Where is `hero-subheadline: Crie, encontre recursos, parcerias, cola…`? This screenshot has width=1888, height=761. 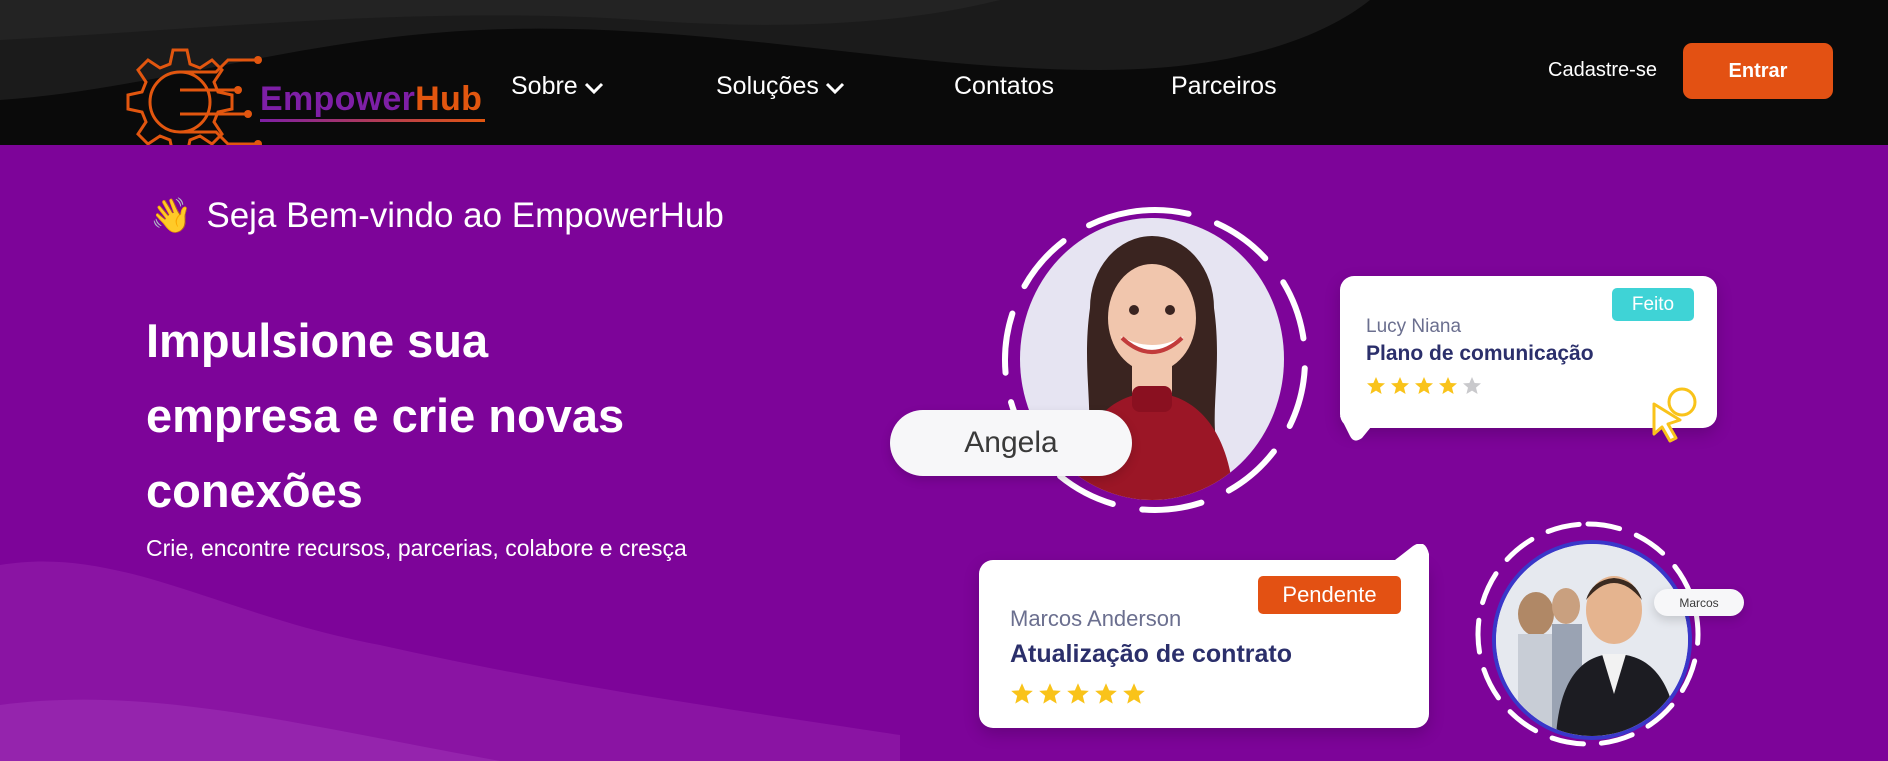 hero-subheadline: Crie, encontre recursos, parcerias, cola… is located at coordinates (416, 548).